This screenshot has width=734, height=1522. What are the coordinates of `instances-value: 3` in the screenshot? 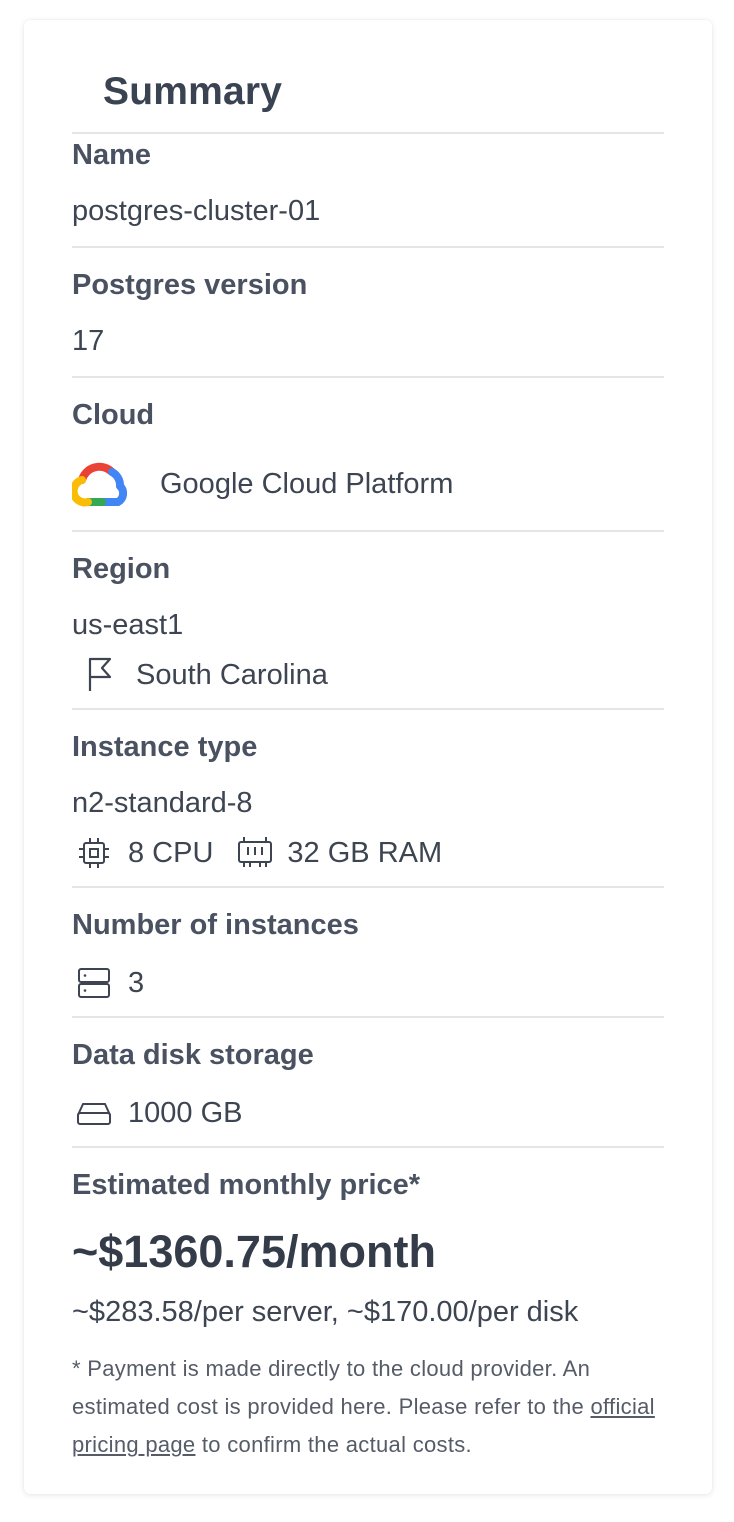 It's located at (136, 982).